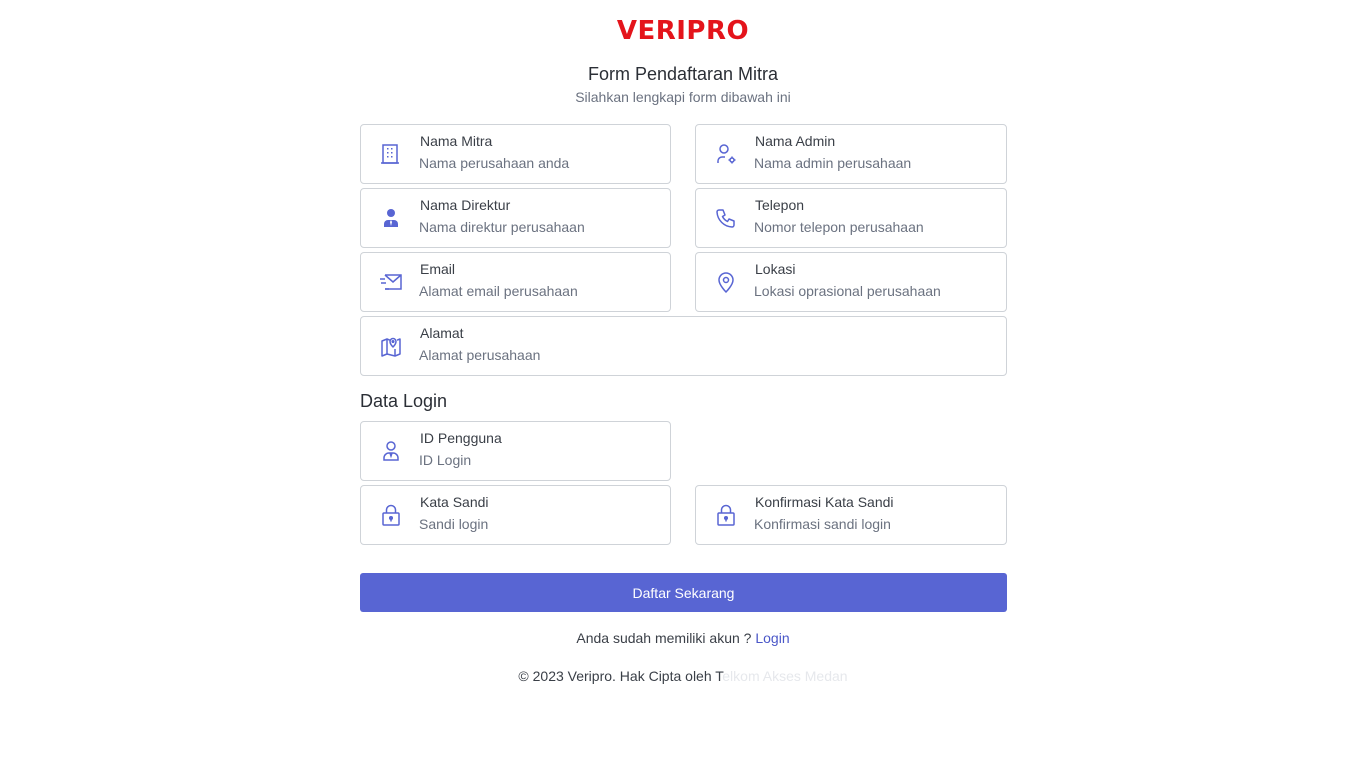  What do you see at coordinates (824, 502) in the screenshot?
I see `konfirmasi-kata-sandi-label: Konfirmasi Kata Sandi` at bounding box center [824, 502].